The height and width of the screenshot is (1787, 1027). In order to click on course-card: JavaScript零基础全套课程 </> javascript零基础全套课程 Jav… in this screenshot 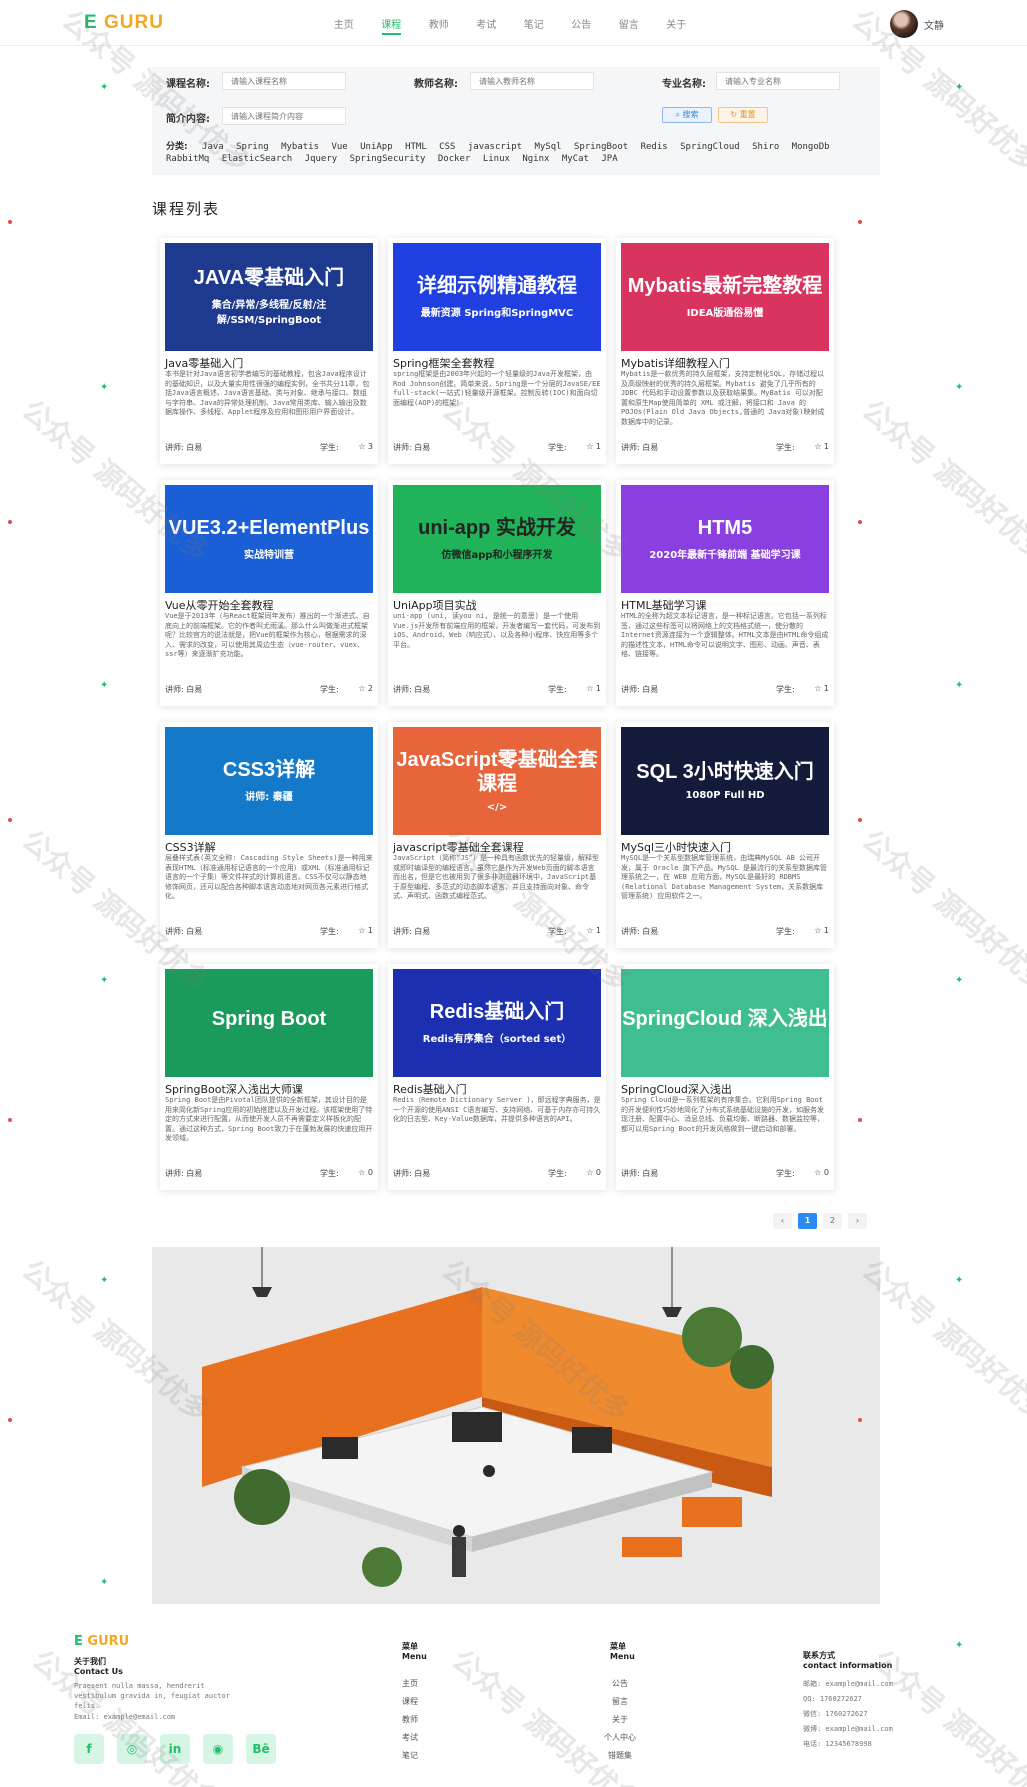, I will do `click(497, 835)`.